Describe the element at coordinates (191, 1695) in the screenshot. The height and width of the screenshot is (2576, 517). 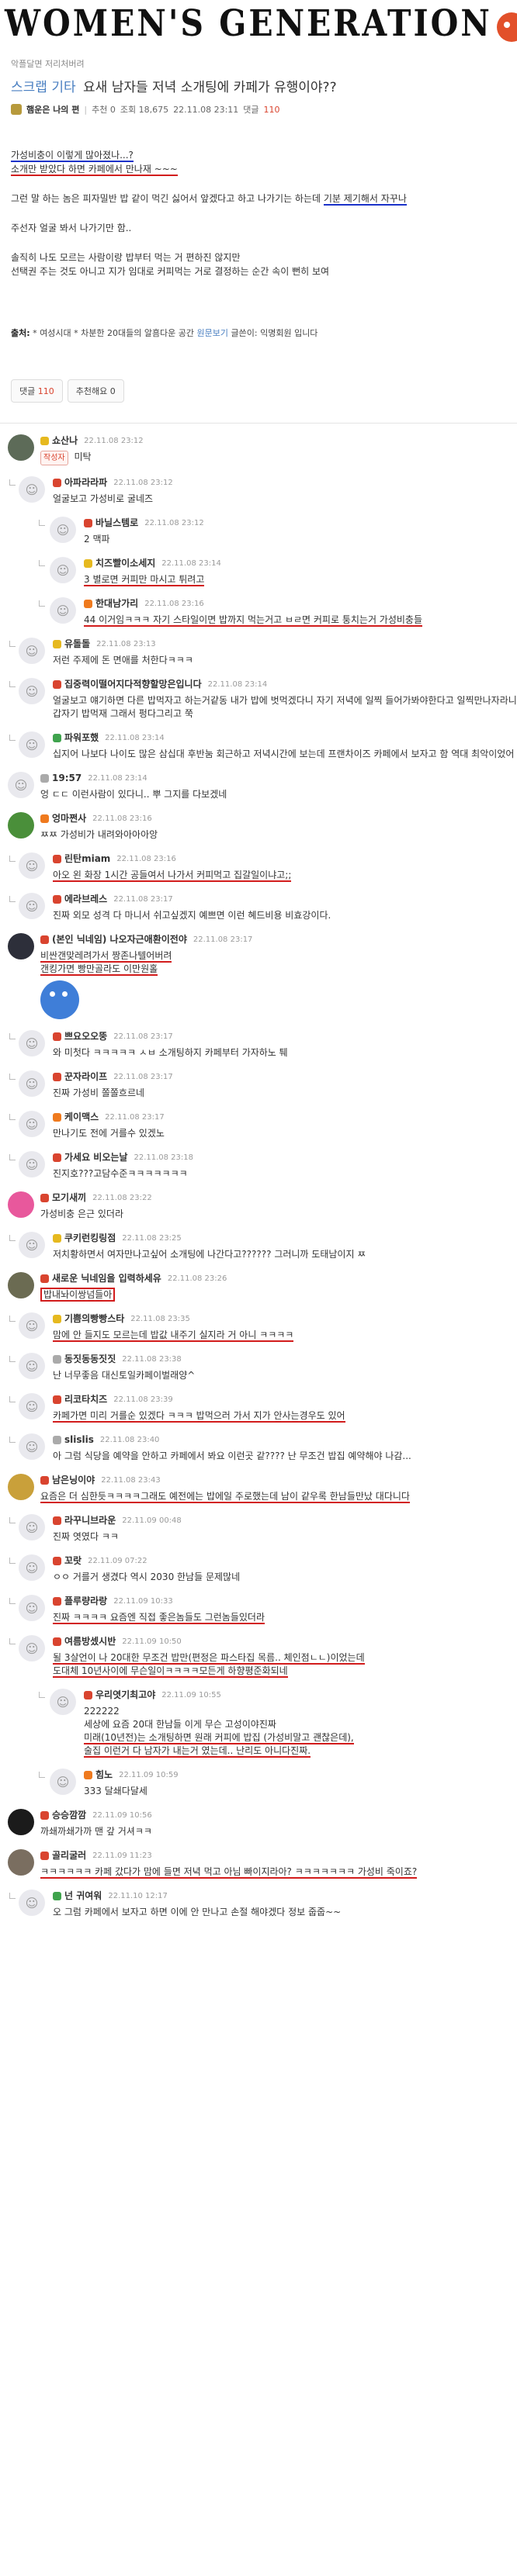
I see `comment-time: 22.11.09 10:55` at that location.